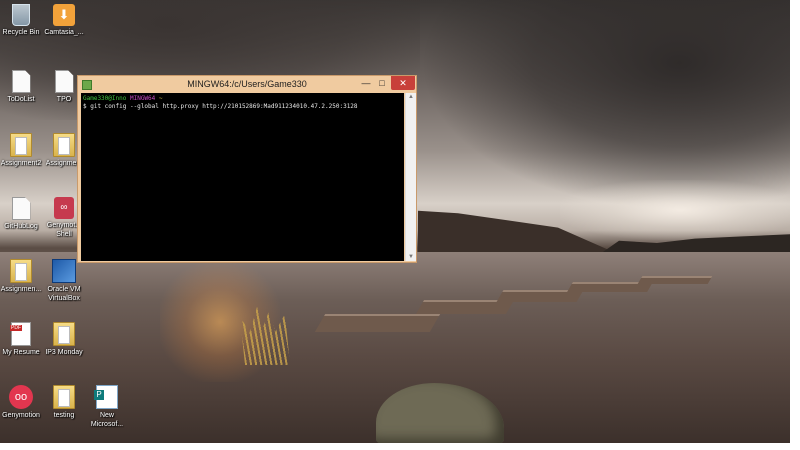 Image resolution: width=800 pixels, height=450 pixels. Describe the element at coordinates (64, 208) in the screenshot. I see `genymotion-shell-icon: ∞` at that location.